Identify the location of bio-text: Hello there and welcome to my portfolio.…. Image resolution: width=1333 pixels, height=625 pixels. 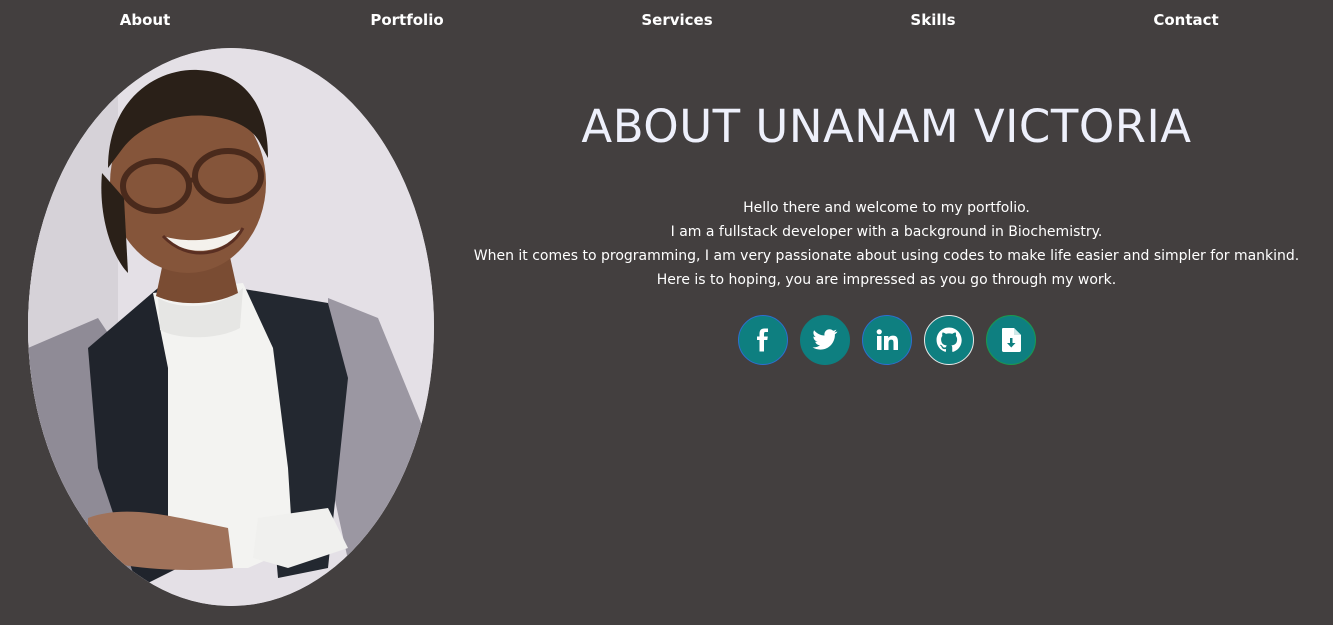
(886, 244).